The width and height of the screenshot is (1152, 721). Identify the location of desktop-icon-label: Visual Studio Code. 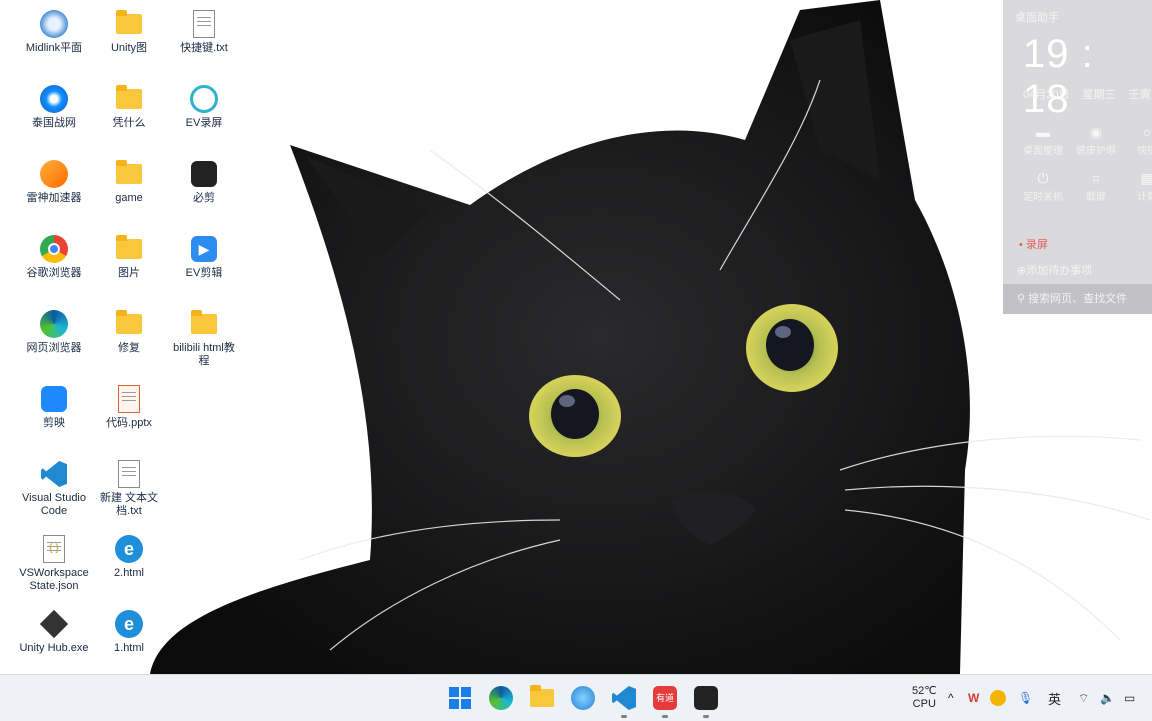
(53, 504).